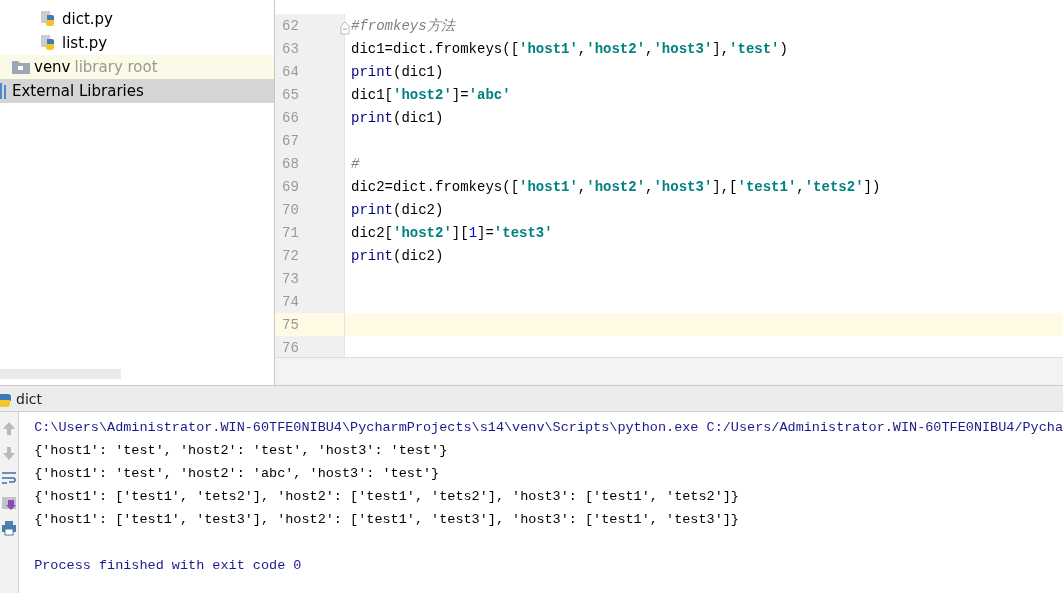  Describe the element at coordinates (310, 278) in the screenshot. I see `line-number: 73` at that location.